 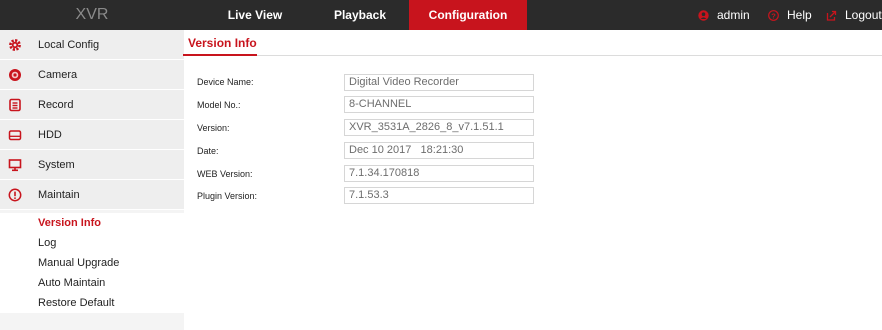 What do you see at coordinates (69, 45) in the screenshot?
I see `sidebar-item-label: Local Config` at bounding box center [69, 45].